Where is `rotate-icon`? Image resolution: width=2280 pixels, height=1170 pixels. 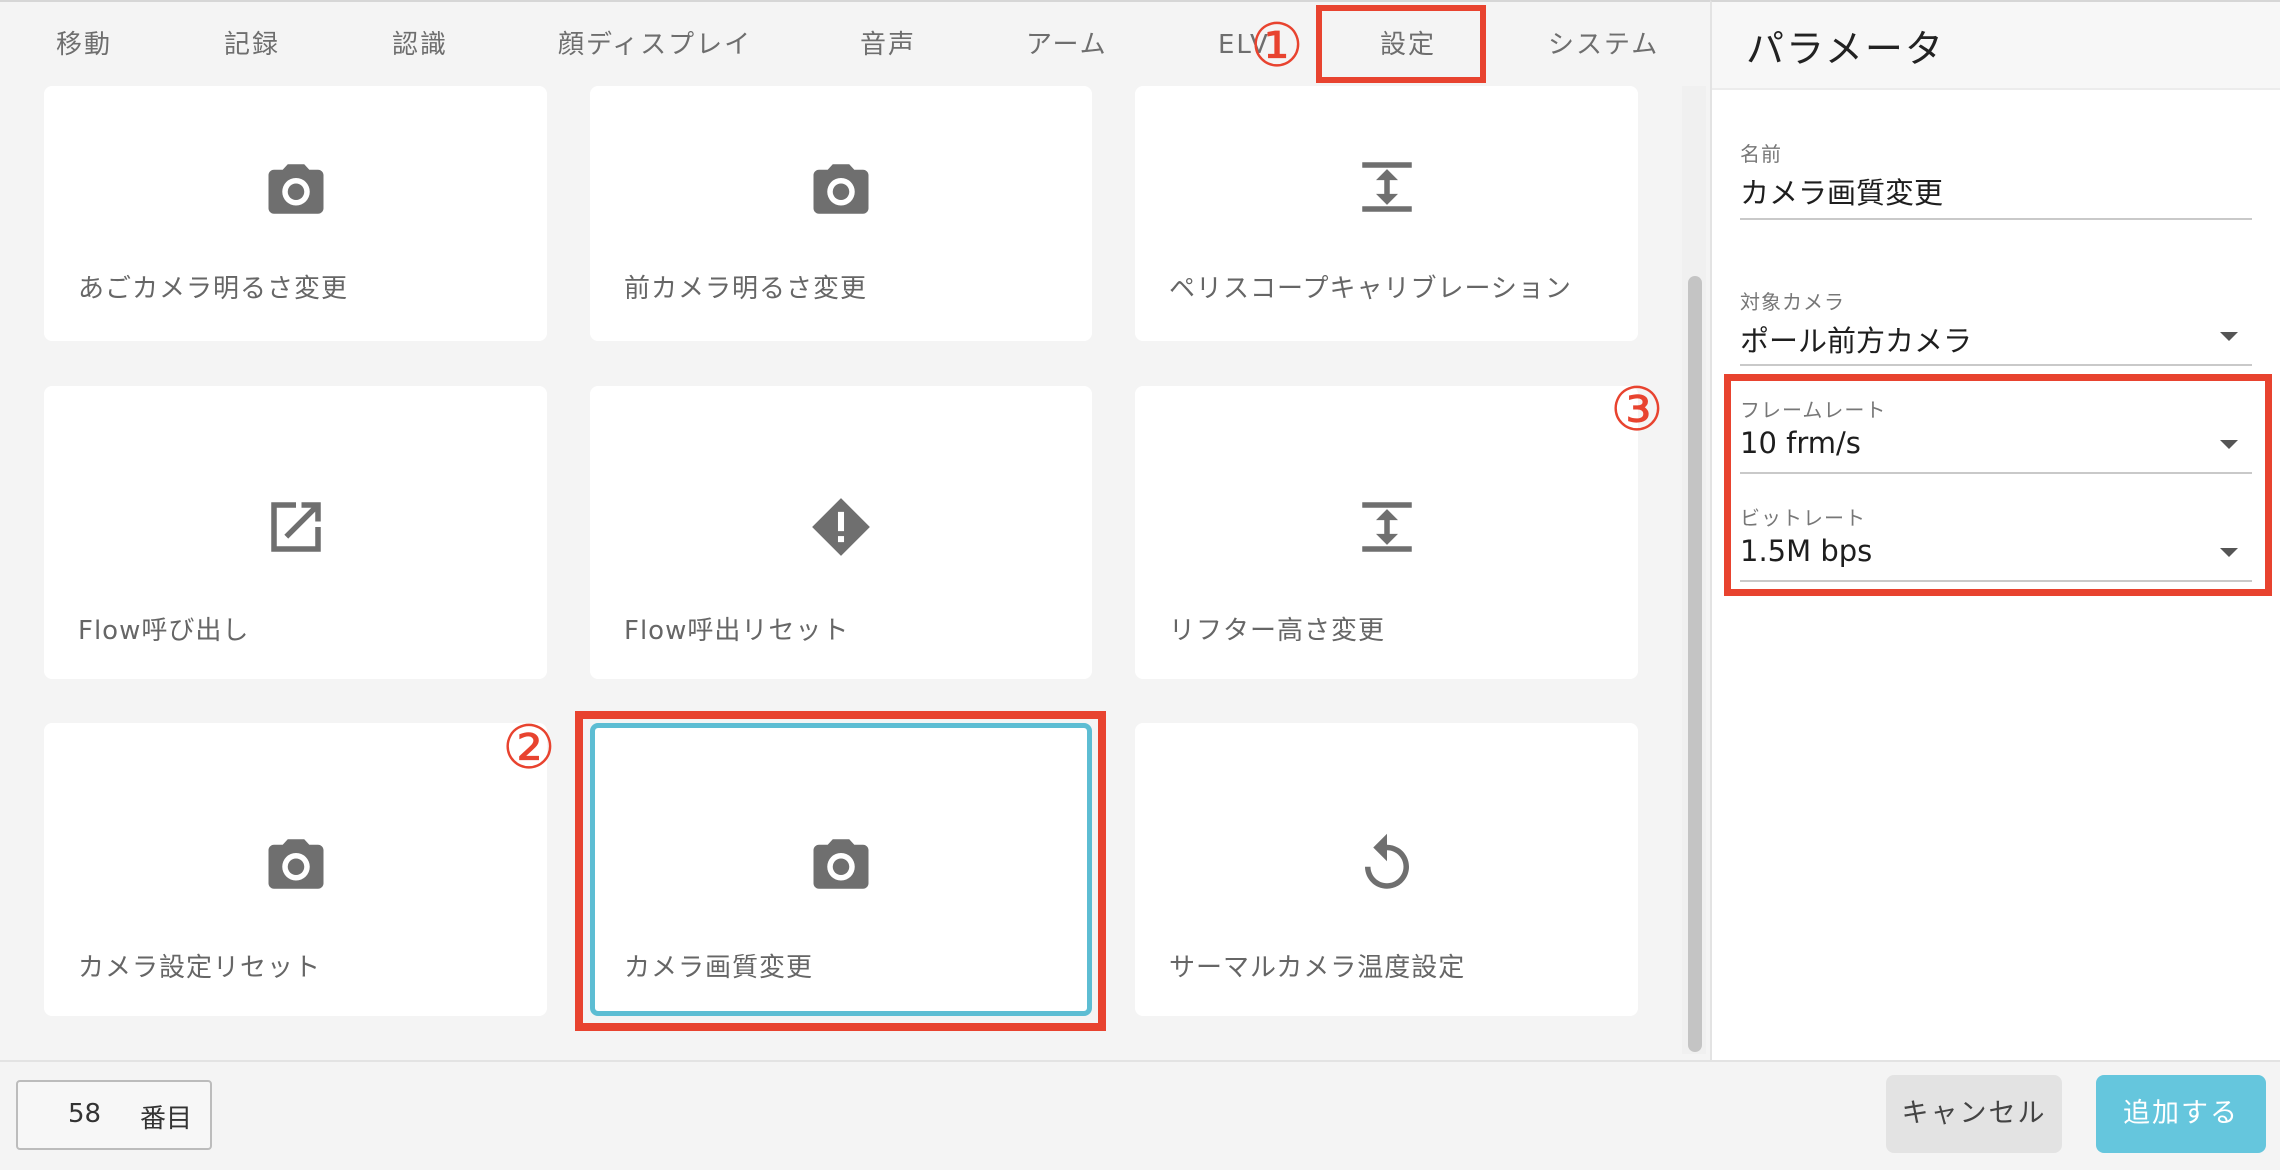
rotate-icon is located at coordinates (1386, 861).